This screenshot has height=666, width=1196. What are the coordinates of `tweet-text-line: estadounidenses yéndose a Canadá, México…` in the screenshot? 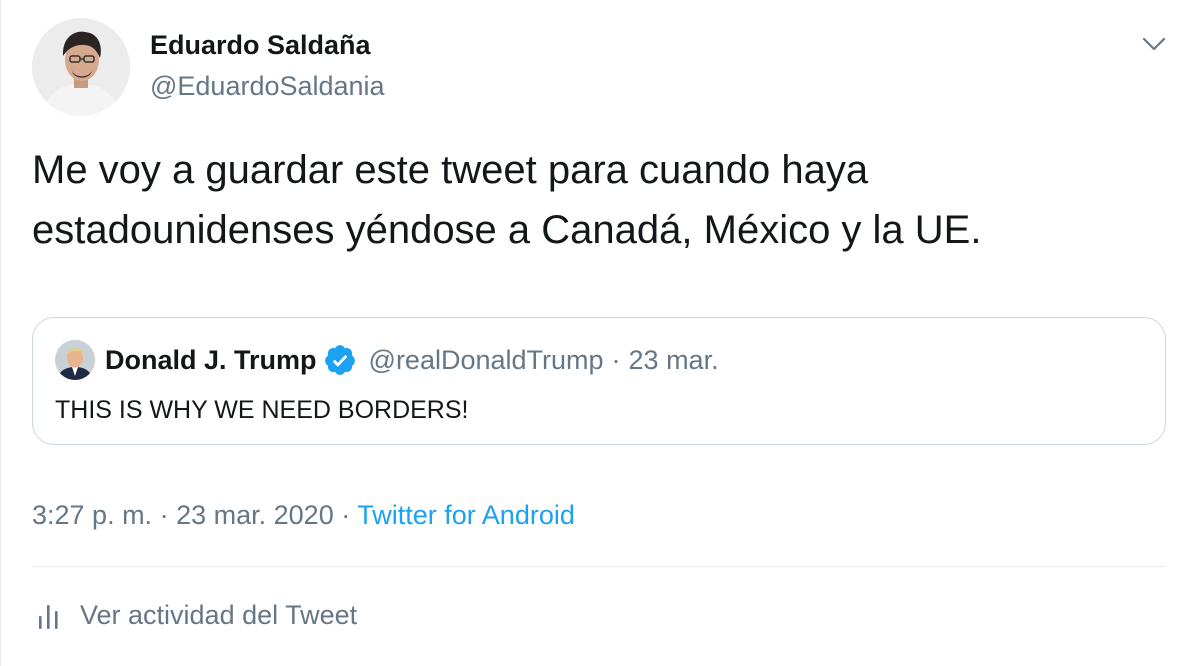 It's located at (507, 230).